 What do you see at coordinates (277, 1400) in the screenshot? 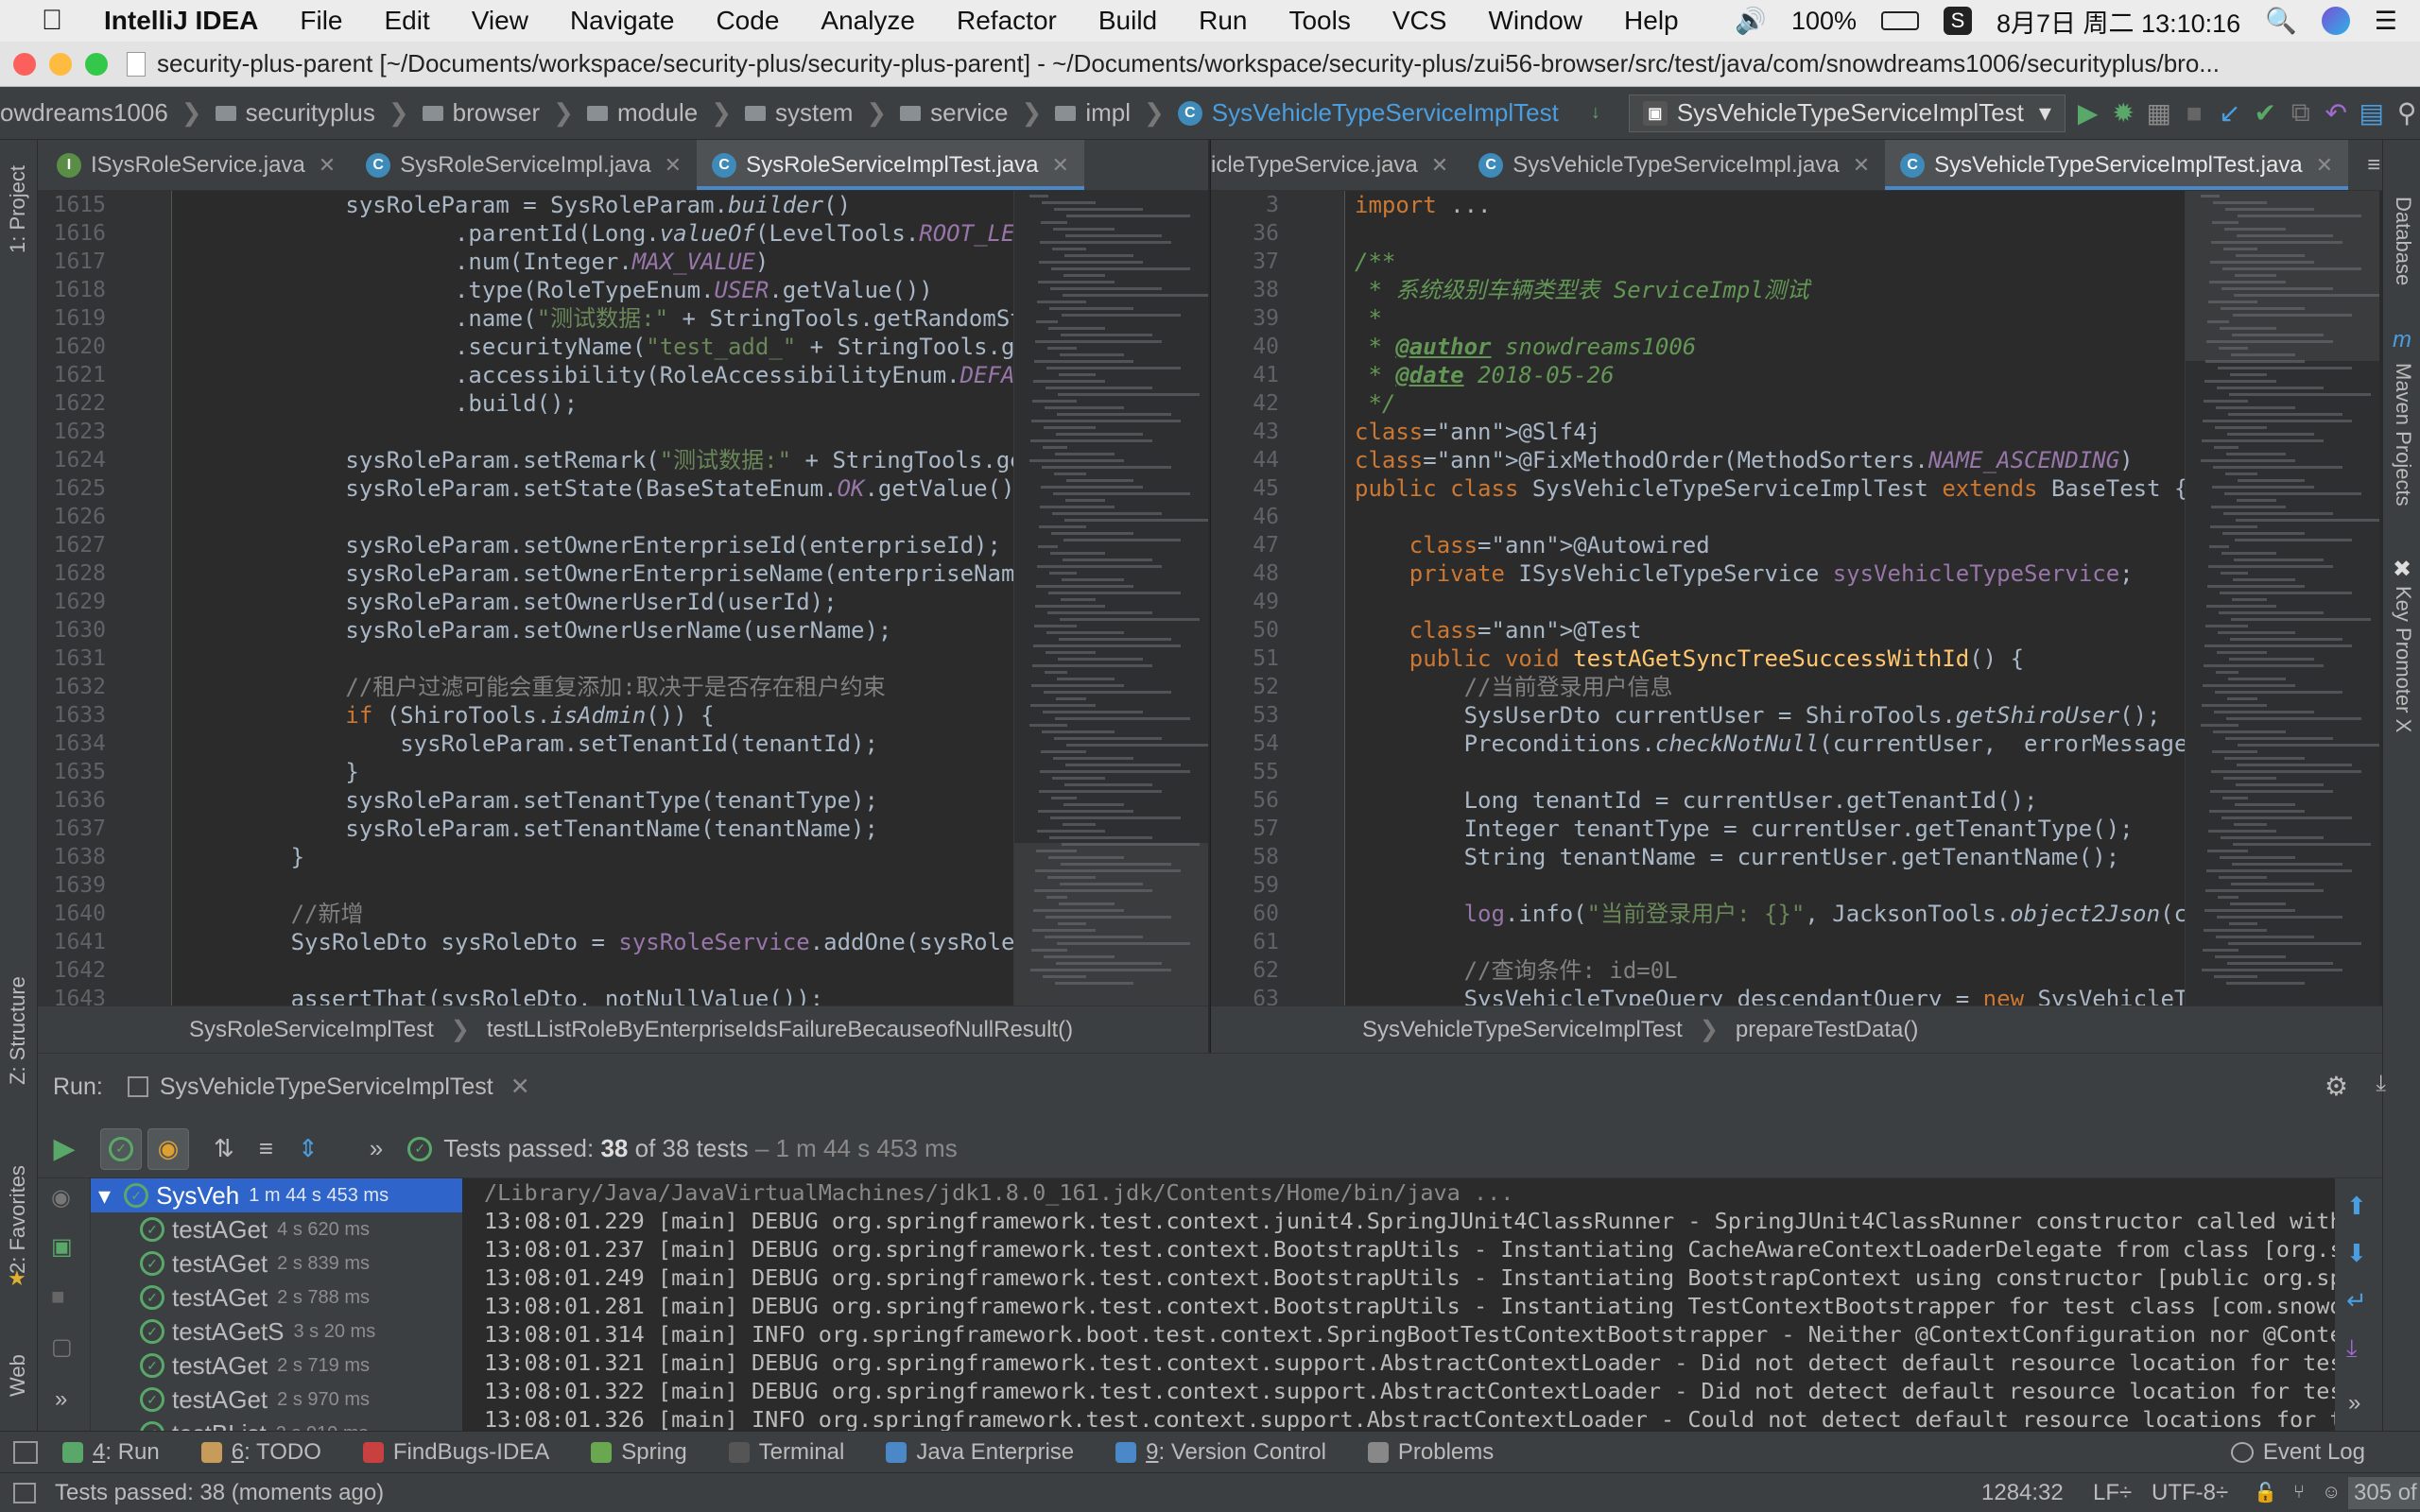
I see `test-case-node: ✓ testAGet 2 s 970 ms` at bounding box center [277, 1400].